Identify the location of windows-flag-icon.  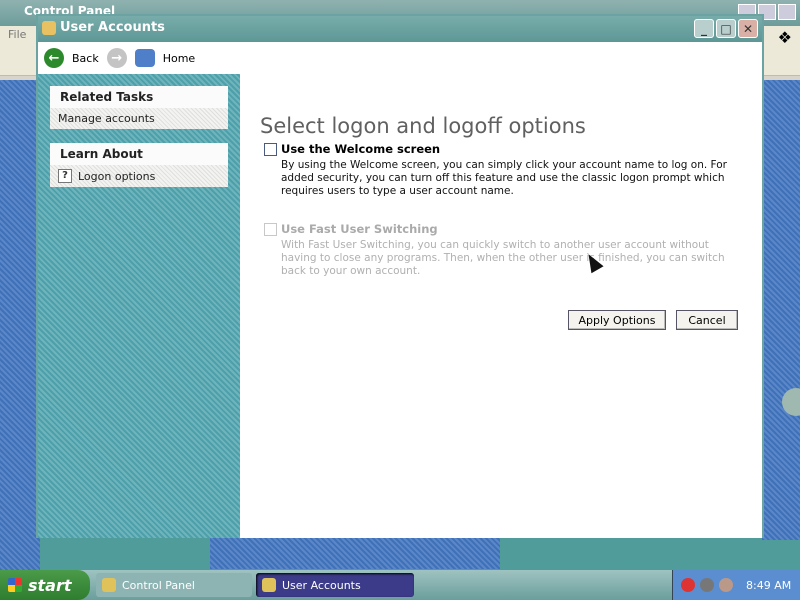
(15, 585).